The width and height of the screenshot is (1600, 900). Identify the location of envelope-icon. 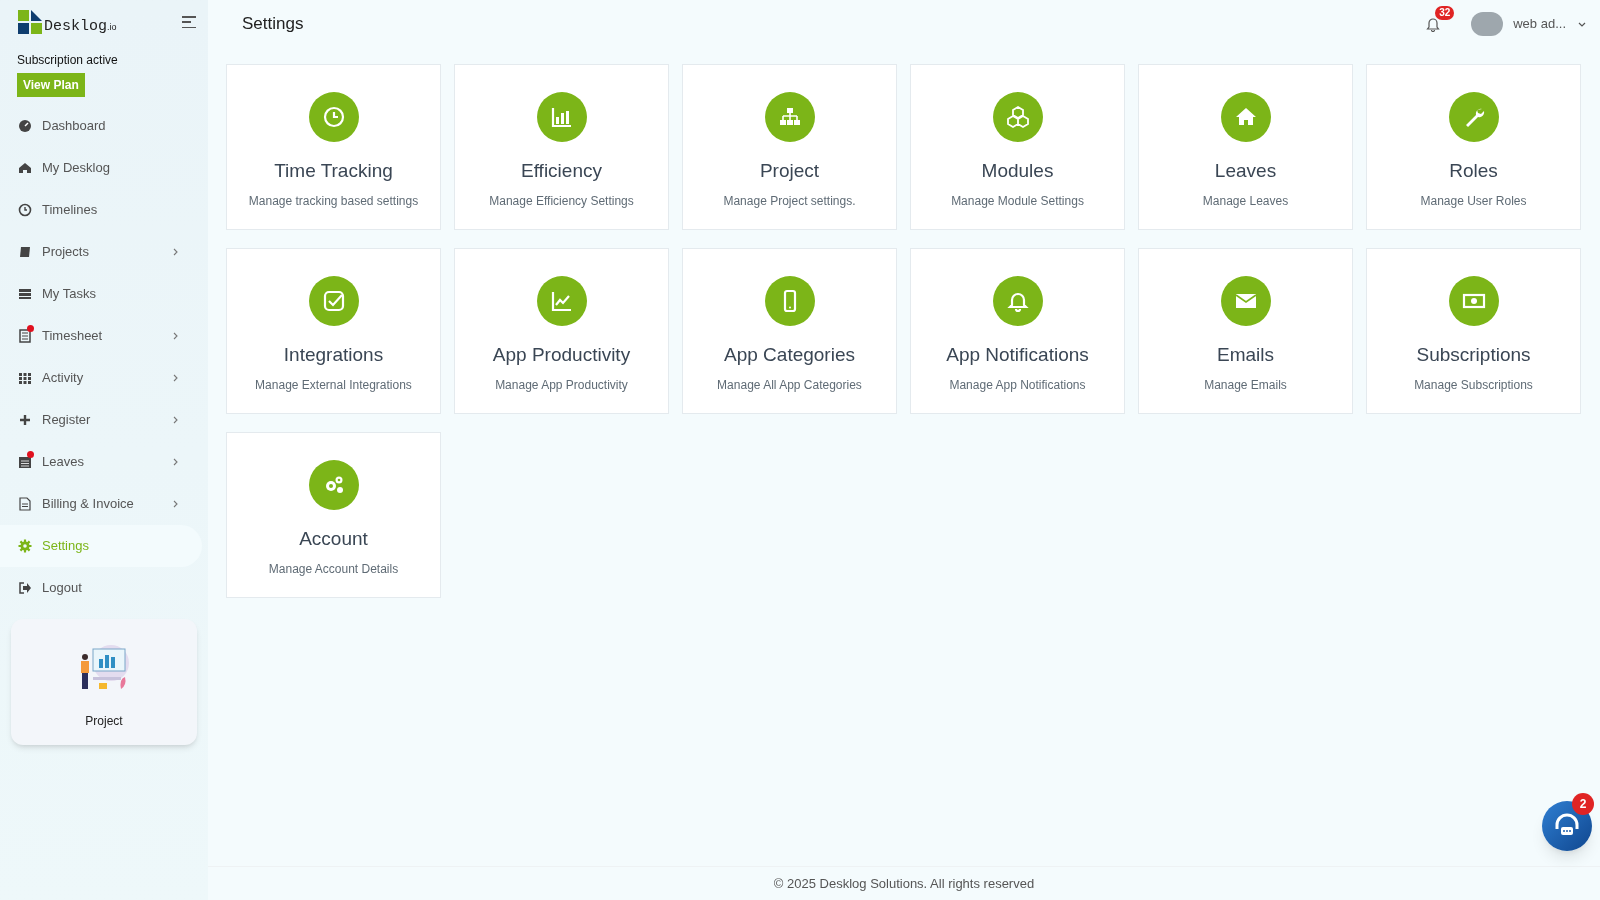
(1245, 301).